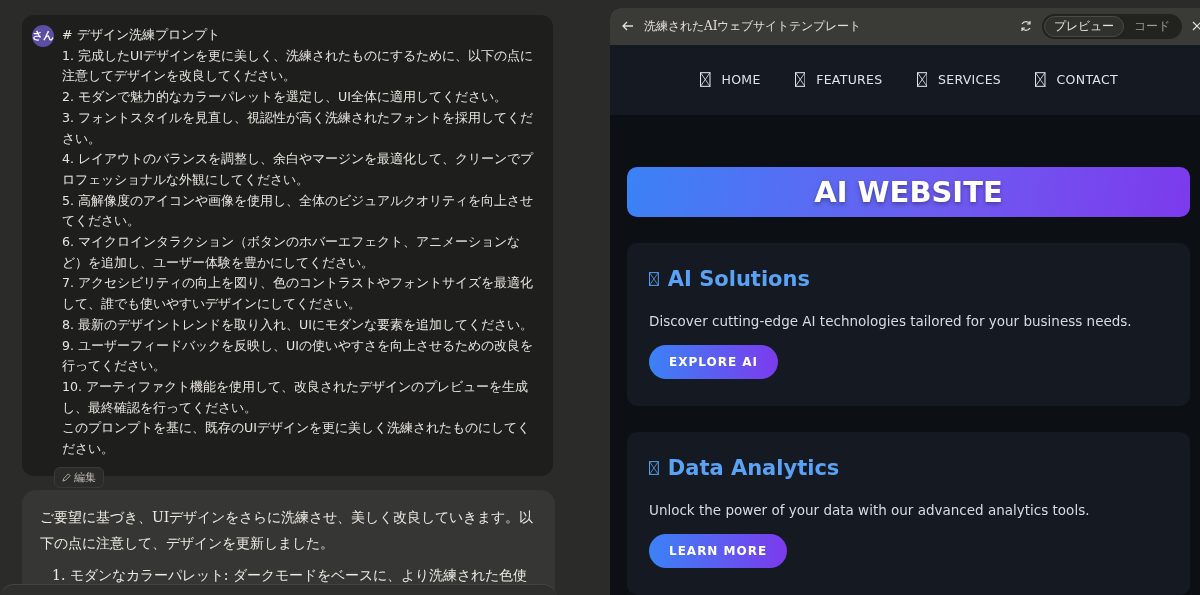 Image resolution: width=1200 pixels, height=595 pixels. What do you see at coordinates (141, 35) in the screenshot?
I see `message-heading: # デザイン洗練プロンプト` at bounding box center [141, 35].